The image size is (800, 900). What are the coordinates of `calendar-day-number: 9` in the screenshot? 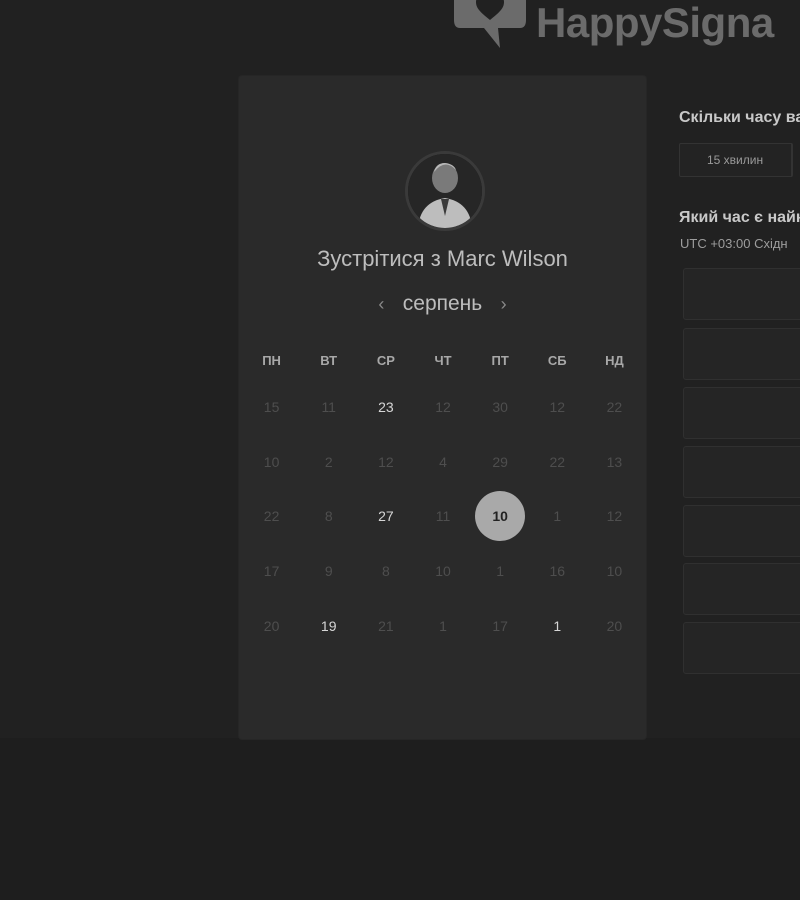 It's located at (328, 571).